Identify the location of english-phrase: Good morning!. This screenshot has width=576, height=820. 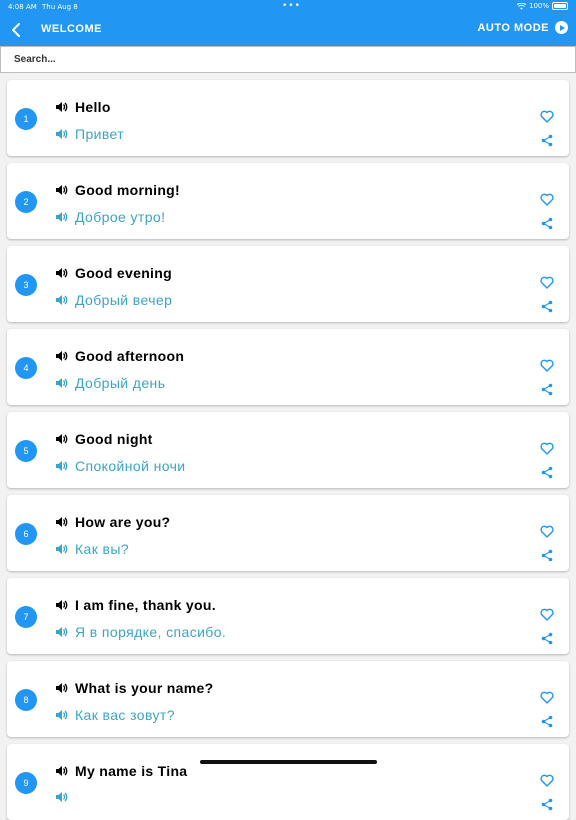
(127, 190).